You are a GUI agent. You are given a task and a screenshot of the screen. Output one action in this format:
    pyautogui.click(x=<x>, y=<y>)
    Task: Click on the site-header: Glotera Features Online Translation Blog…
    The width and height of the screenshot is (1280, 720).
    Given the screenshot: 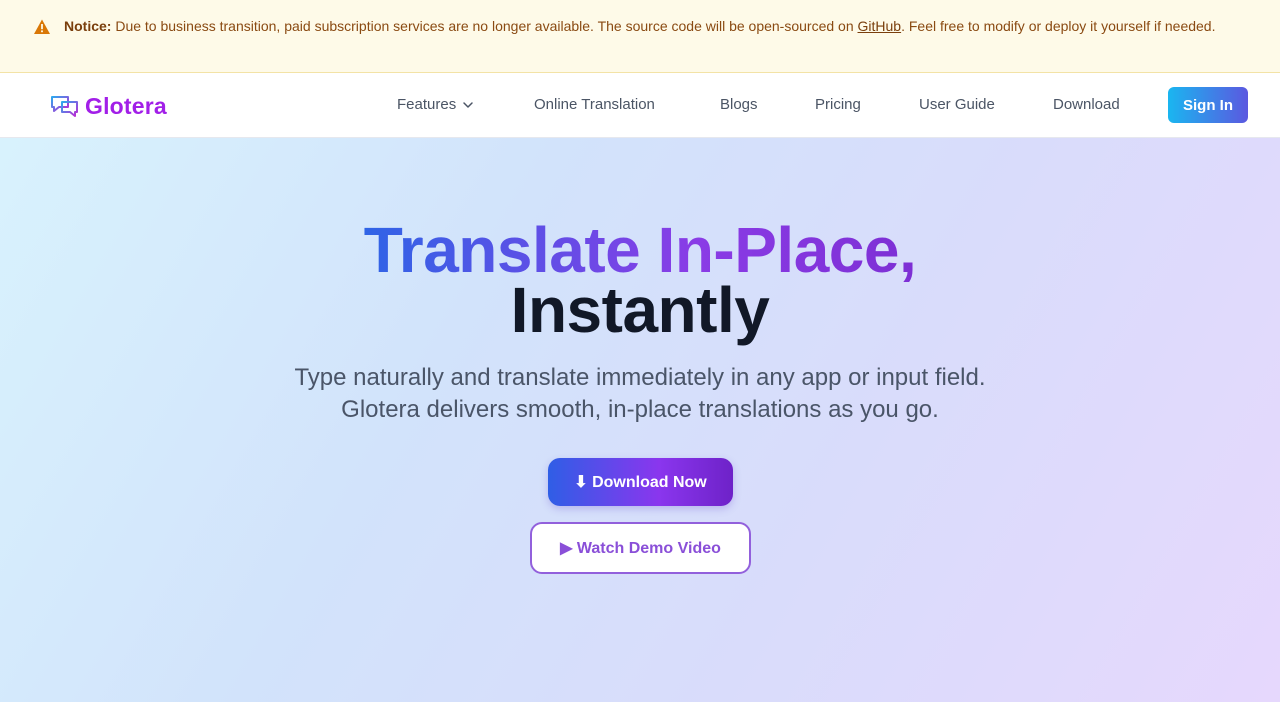 What is the action you would take?
    pyautogui.click(x=640, y=105)
    